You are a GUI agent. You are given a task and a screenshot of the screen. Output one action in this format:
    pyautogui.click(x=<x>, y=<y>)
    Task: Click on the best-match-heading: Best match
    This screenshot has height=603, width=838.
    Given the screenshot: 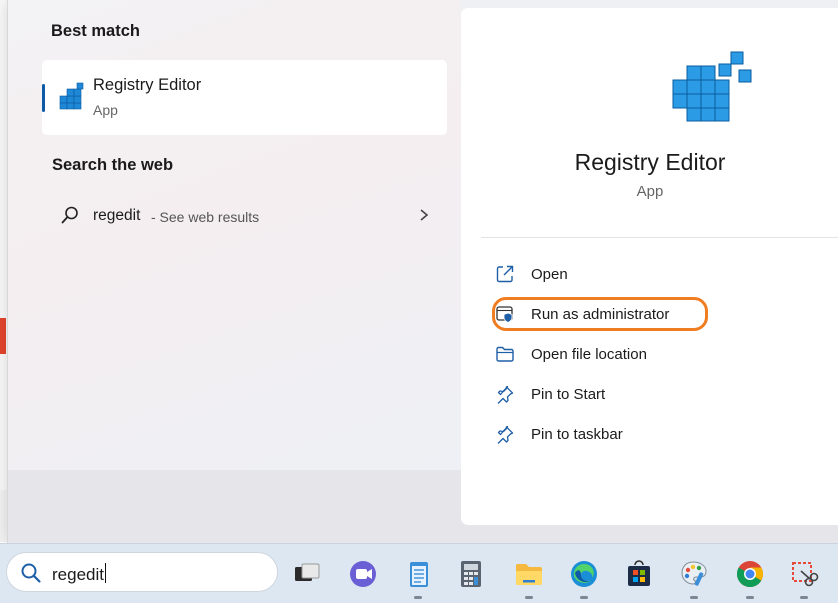 What is the action you would take?
    pyautogui.click(x=95, y=31)
    